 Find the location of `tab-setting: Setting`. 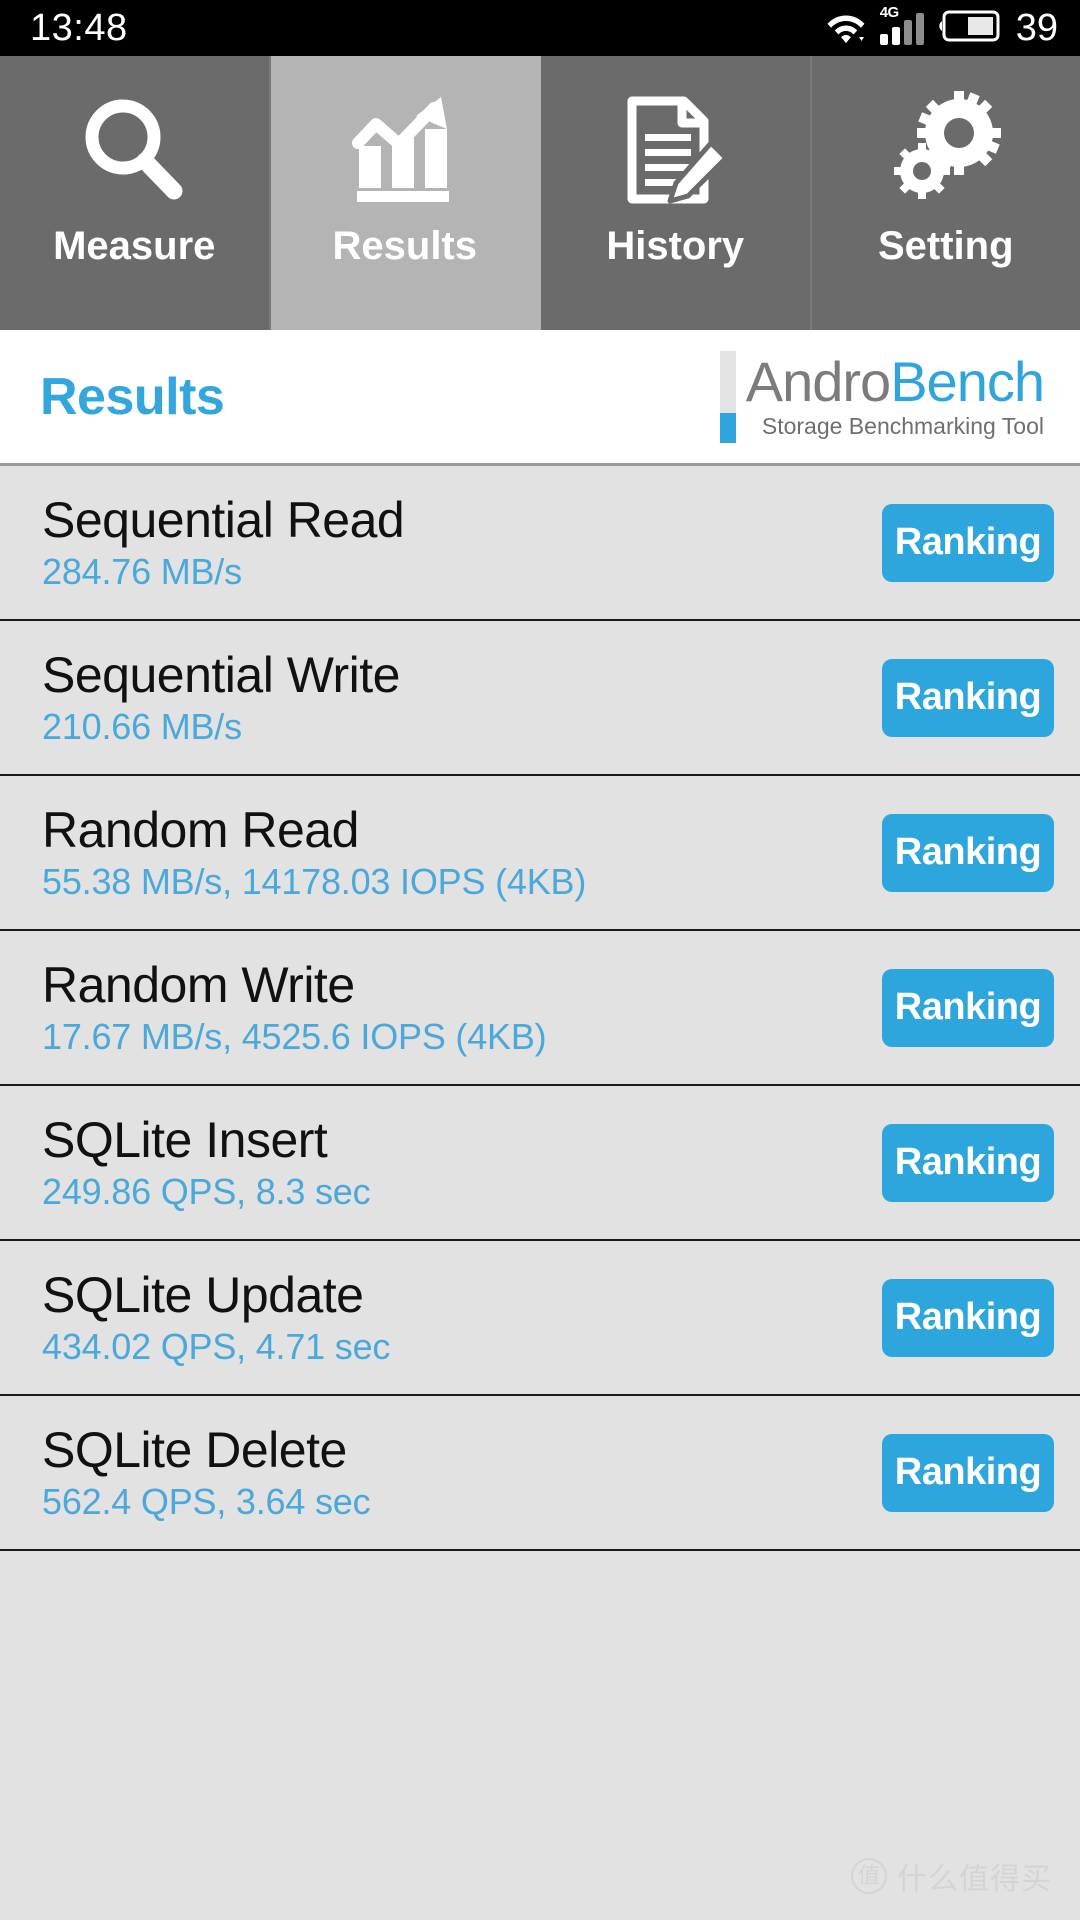

tab-setting: Setting is located at coordinates (945, 193).